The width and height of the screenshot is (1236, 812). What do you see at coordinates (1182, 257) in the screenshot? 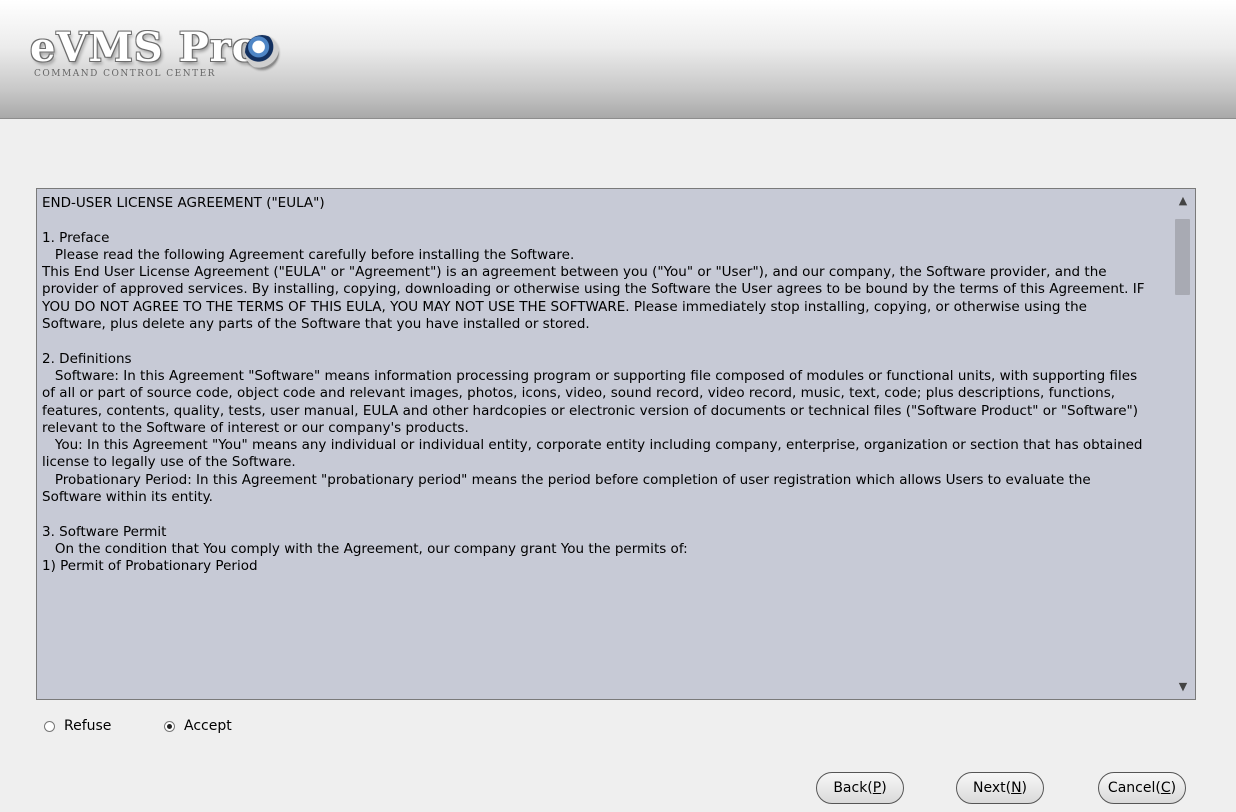
I see `scroll-thumb` at bounding box center [1182, 257].